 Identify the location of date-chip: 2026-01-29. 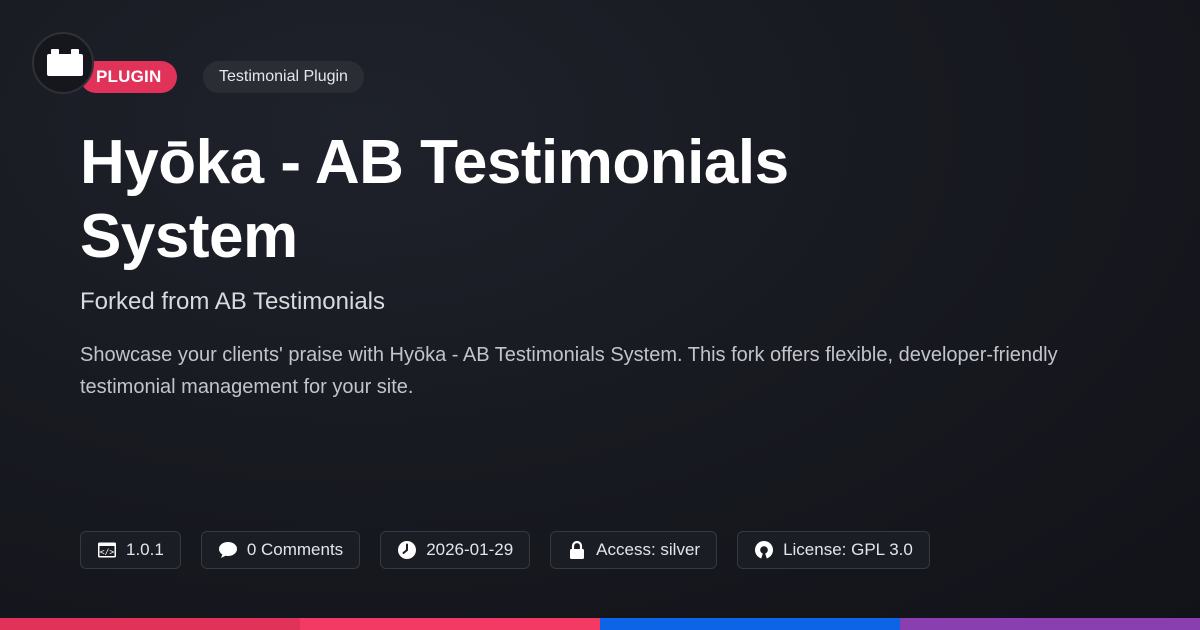
(455, 550).